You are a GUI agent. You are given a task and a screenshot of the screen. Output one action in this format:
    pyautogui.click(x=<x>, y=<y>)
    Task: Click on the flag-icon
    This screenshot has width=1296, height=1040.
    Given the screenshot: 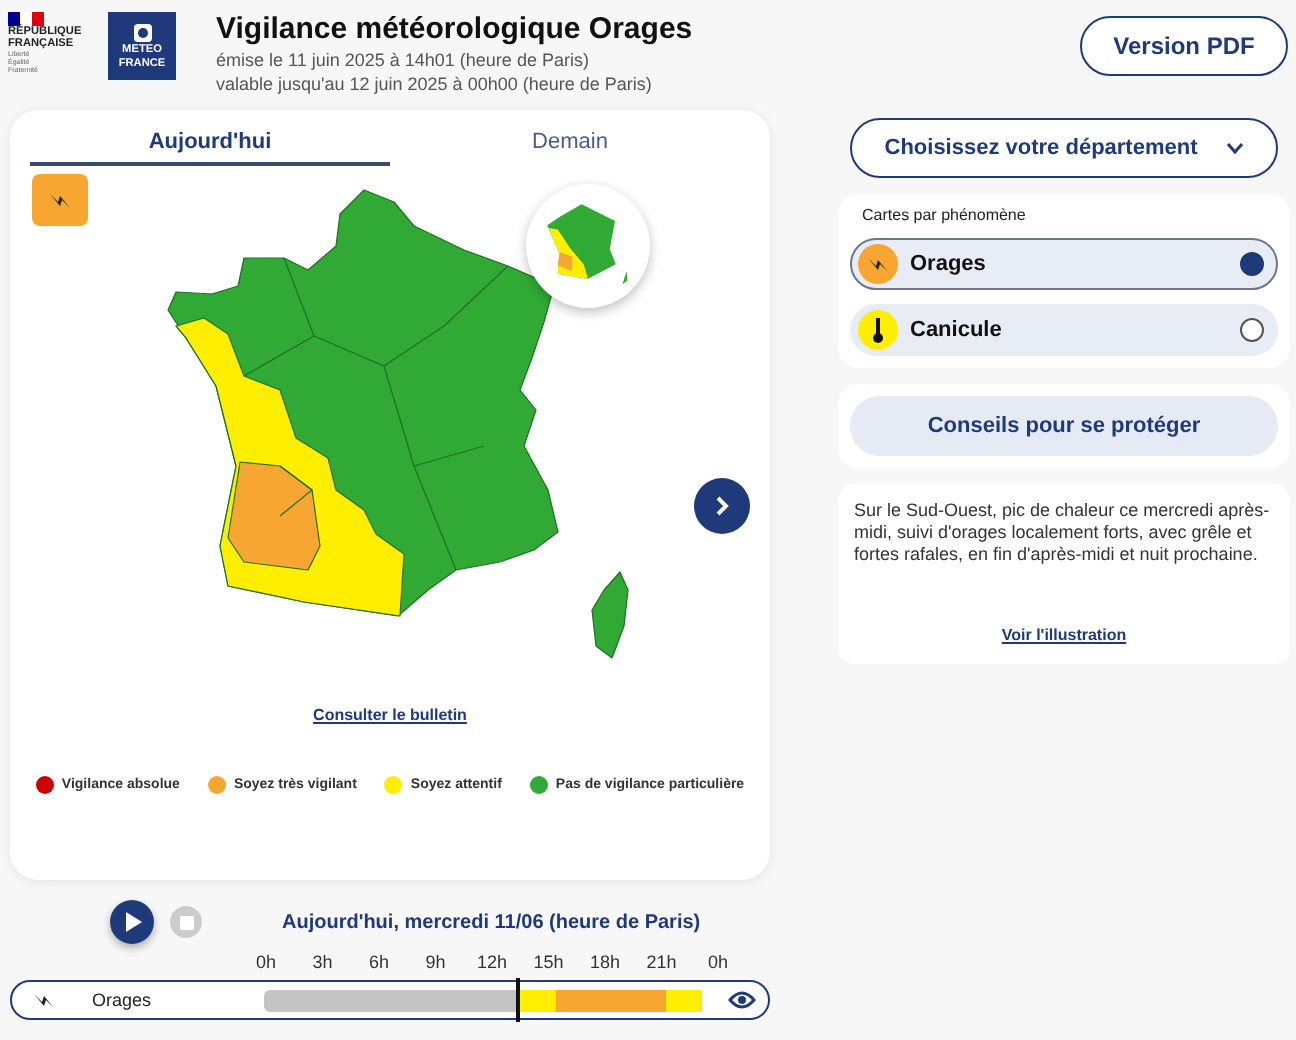 What is the action you would take?
    pyautogui.click(x=26, y=19)
    